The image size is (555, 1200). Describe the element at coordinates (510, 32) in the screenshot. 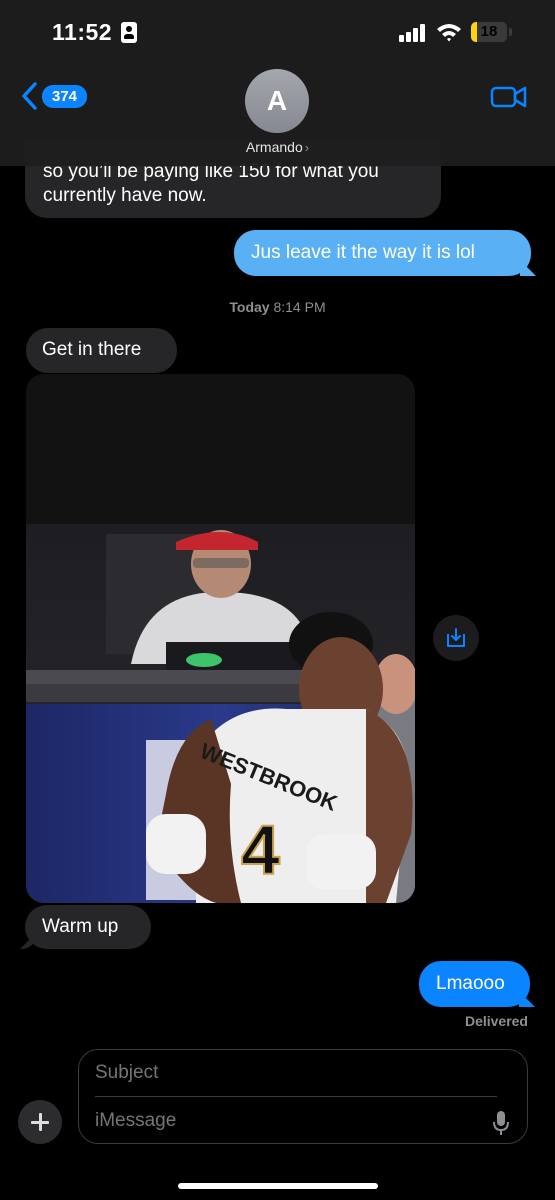

I see `battery-cap` at that location.